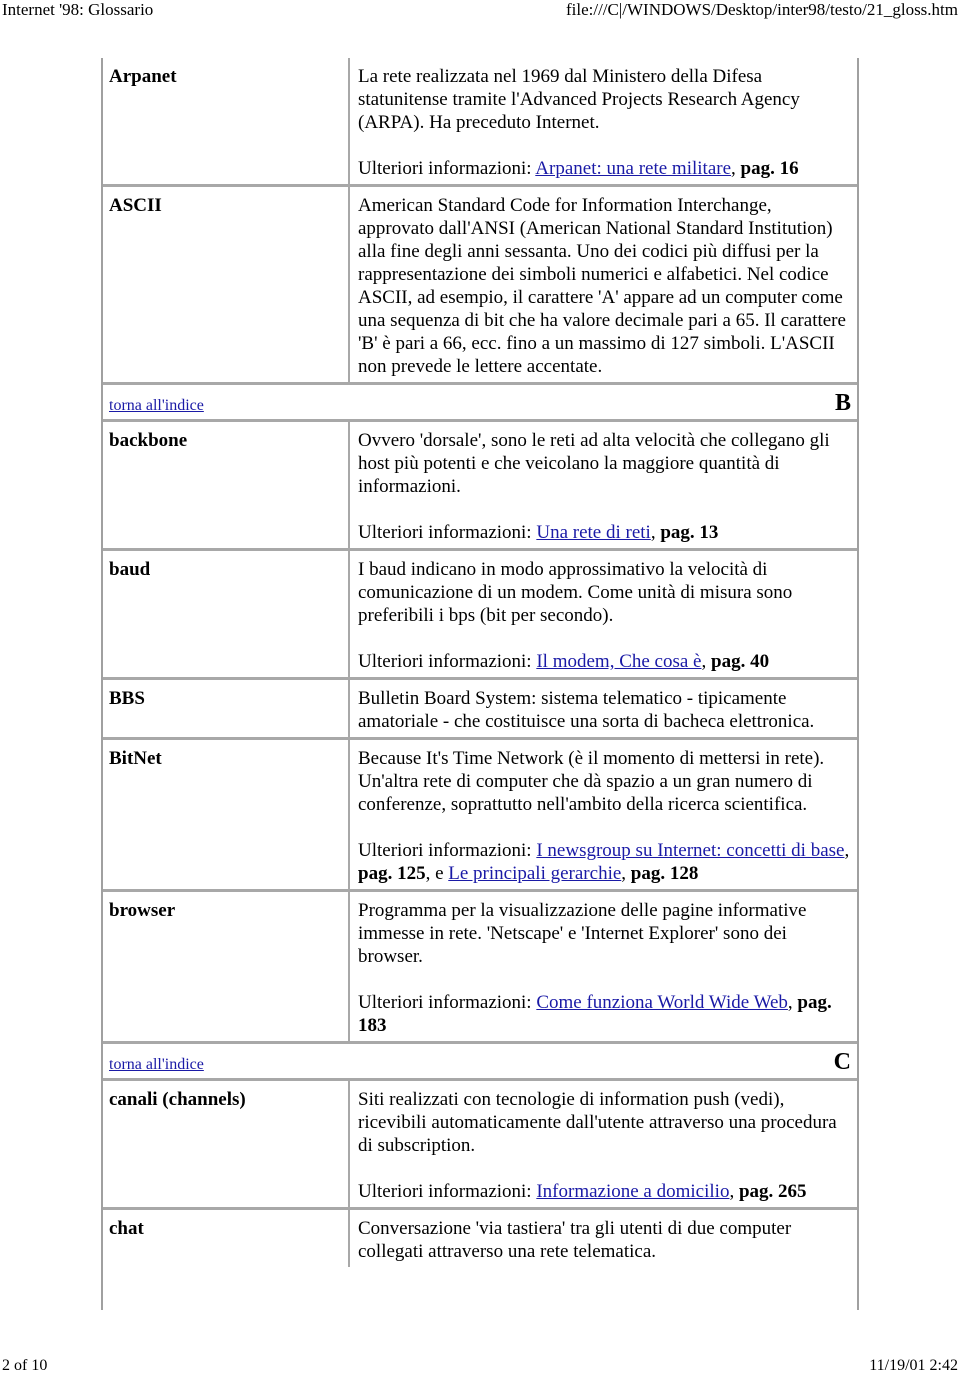  Describe the element at coordinates (664, 873) in the screenshot. I see `page-ref: pag. 128` at that location.